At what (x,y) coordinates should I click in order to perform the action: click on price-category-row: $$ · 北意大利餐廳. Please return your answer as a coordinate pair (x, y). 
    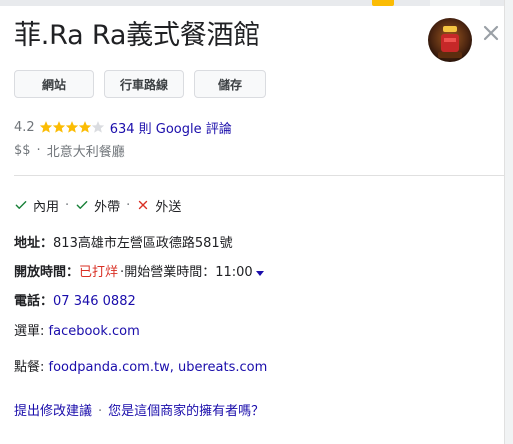
    Looking at the image, I should click on (69, 150).